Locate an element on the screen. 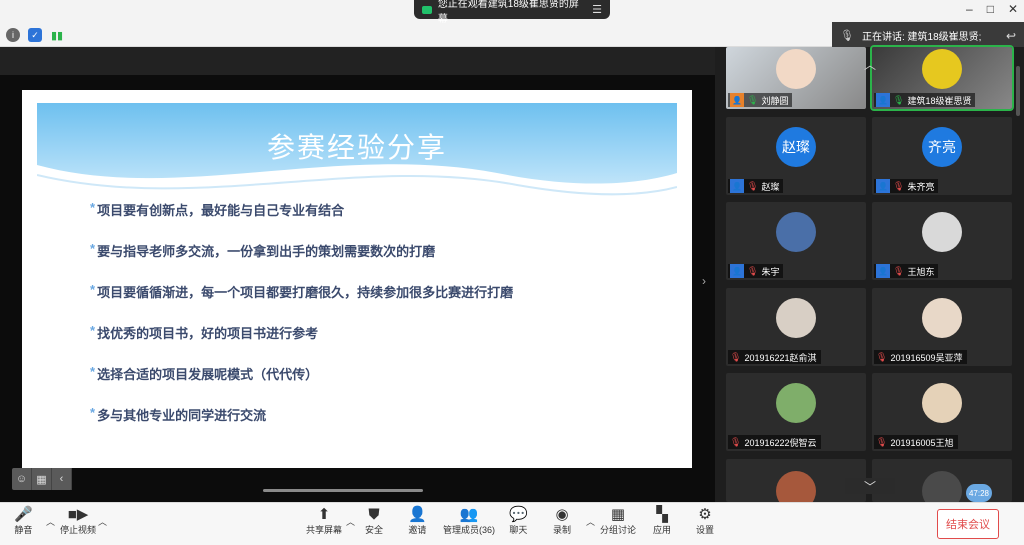 Image resolution: width=1024 pixels, height=545 pixels. participant-name-tag: 🎙 201916509吴亚萍 is located at coordinates (920, 357).